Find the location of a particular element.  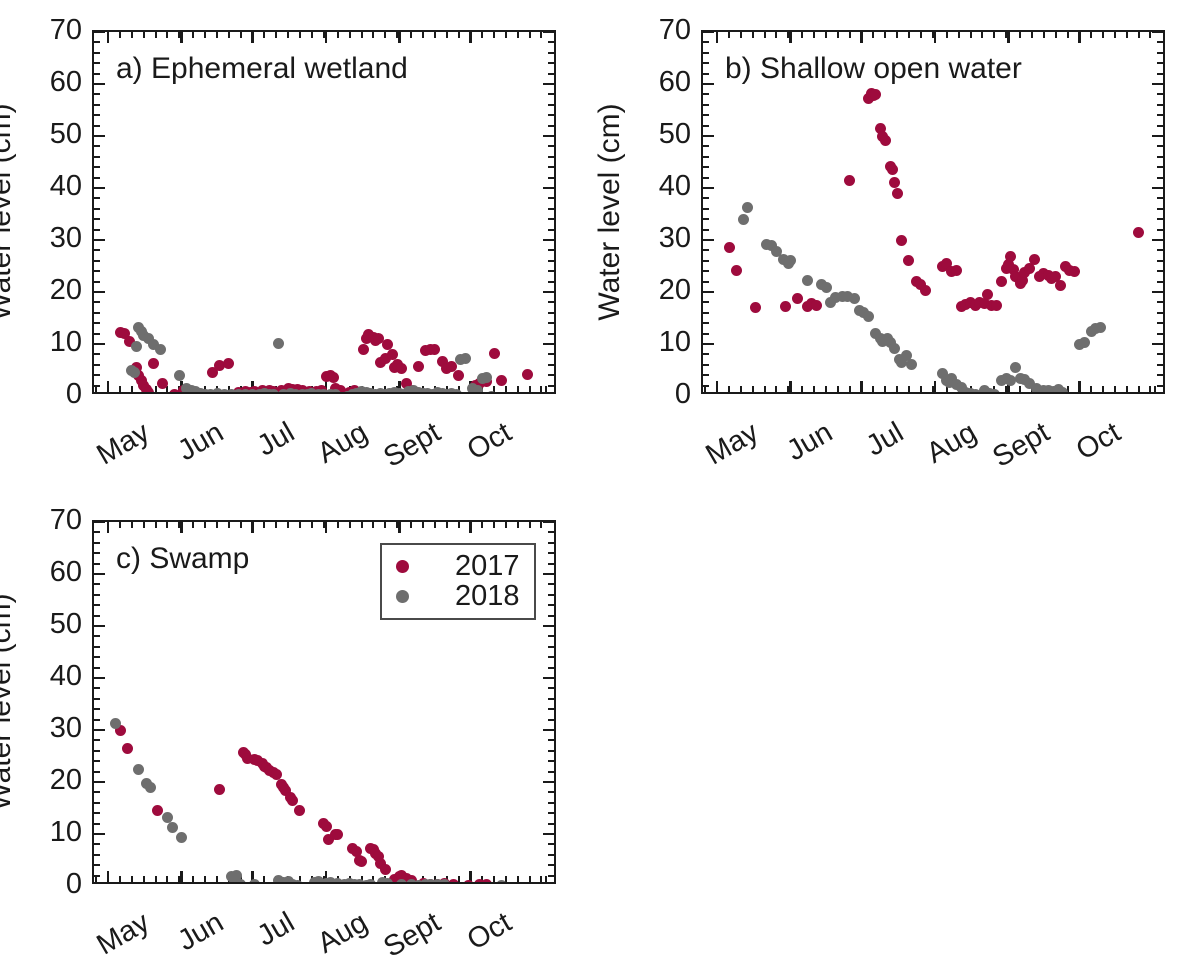

panel-c-plot-frame: c) Swamp 2017 2018 is located at coordinates (324, 702).